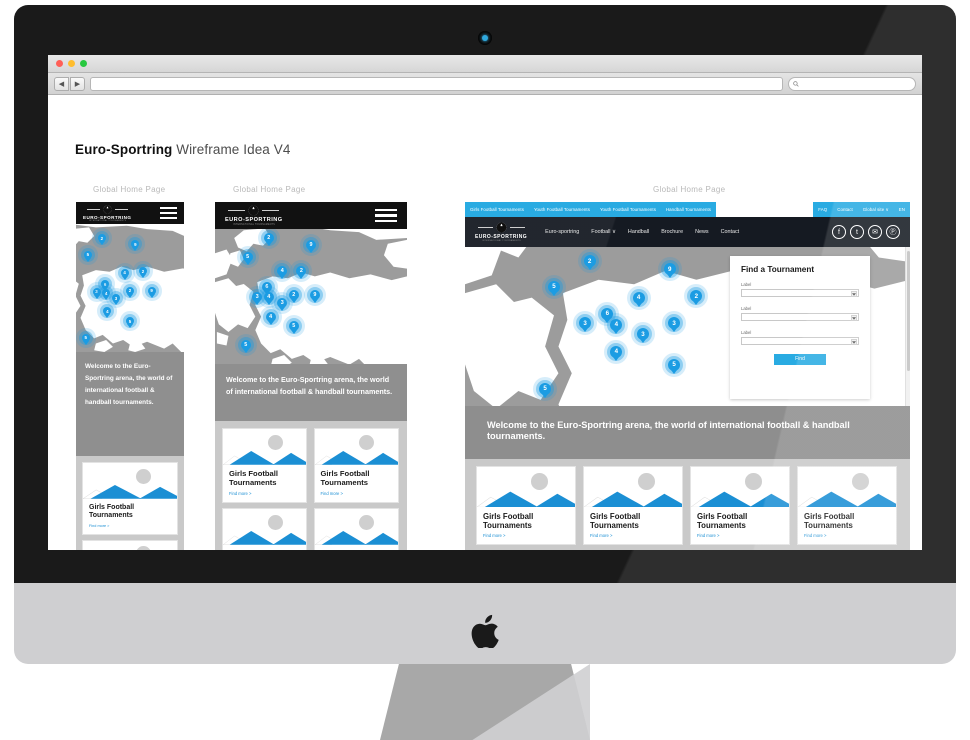  What do you see at coordinates (839, 232) in the screenshot?
I see `facebook-icon: f` at bounding box center [839, 232].